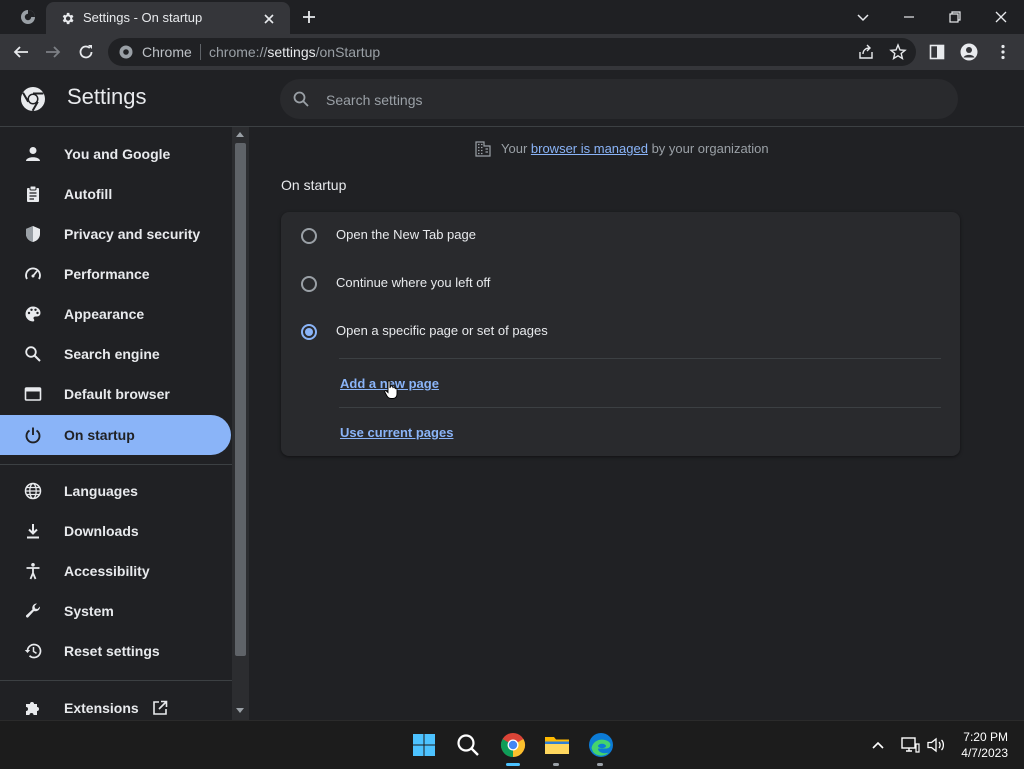 The image size is (1024, 769). What do you see at coordinates (863, 17) in the screenshot?
I see `tab-search-chevron-icon` at bounding box center [863, 17].